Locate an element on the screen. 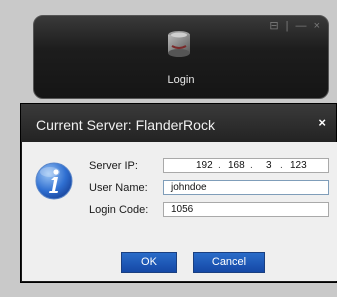  login-code-label: Login Code: is located at coordinates (119, 210).